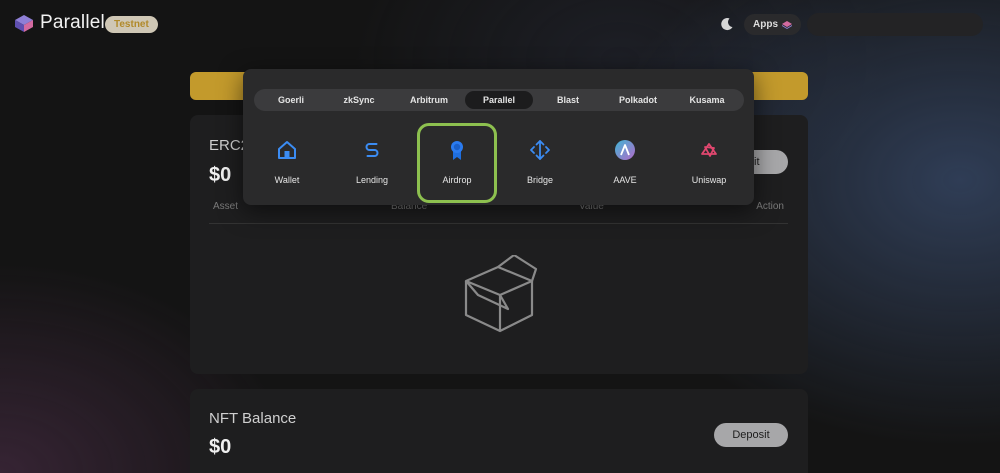 This screenshot has height=473, width=1000. What do you see at coordinates (540, 150) in the screenshot?
I see `arrows-icon` at bounding box center [540, 150].